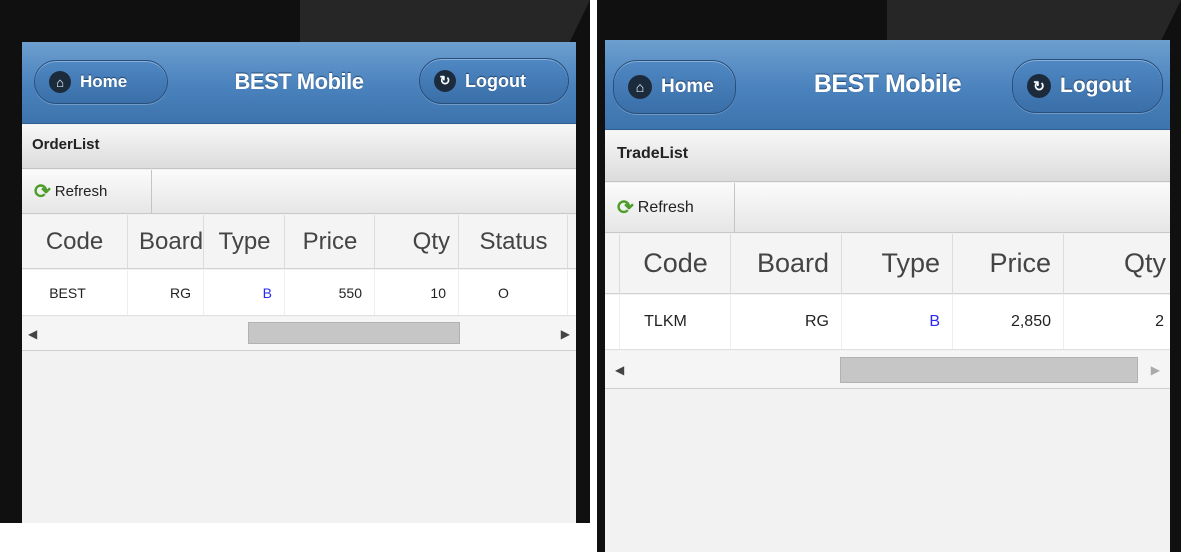 This screenshot has width=1181, height=552. I want to click on cell-status: O, so click(514, 292).